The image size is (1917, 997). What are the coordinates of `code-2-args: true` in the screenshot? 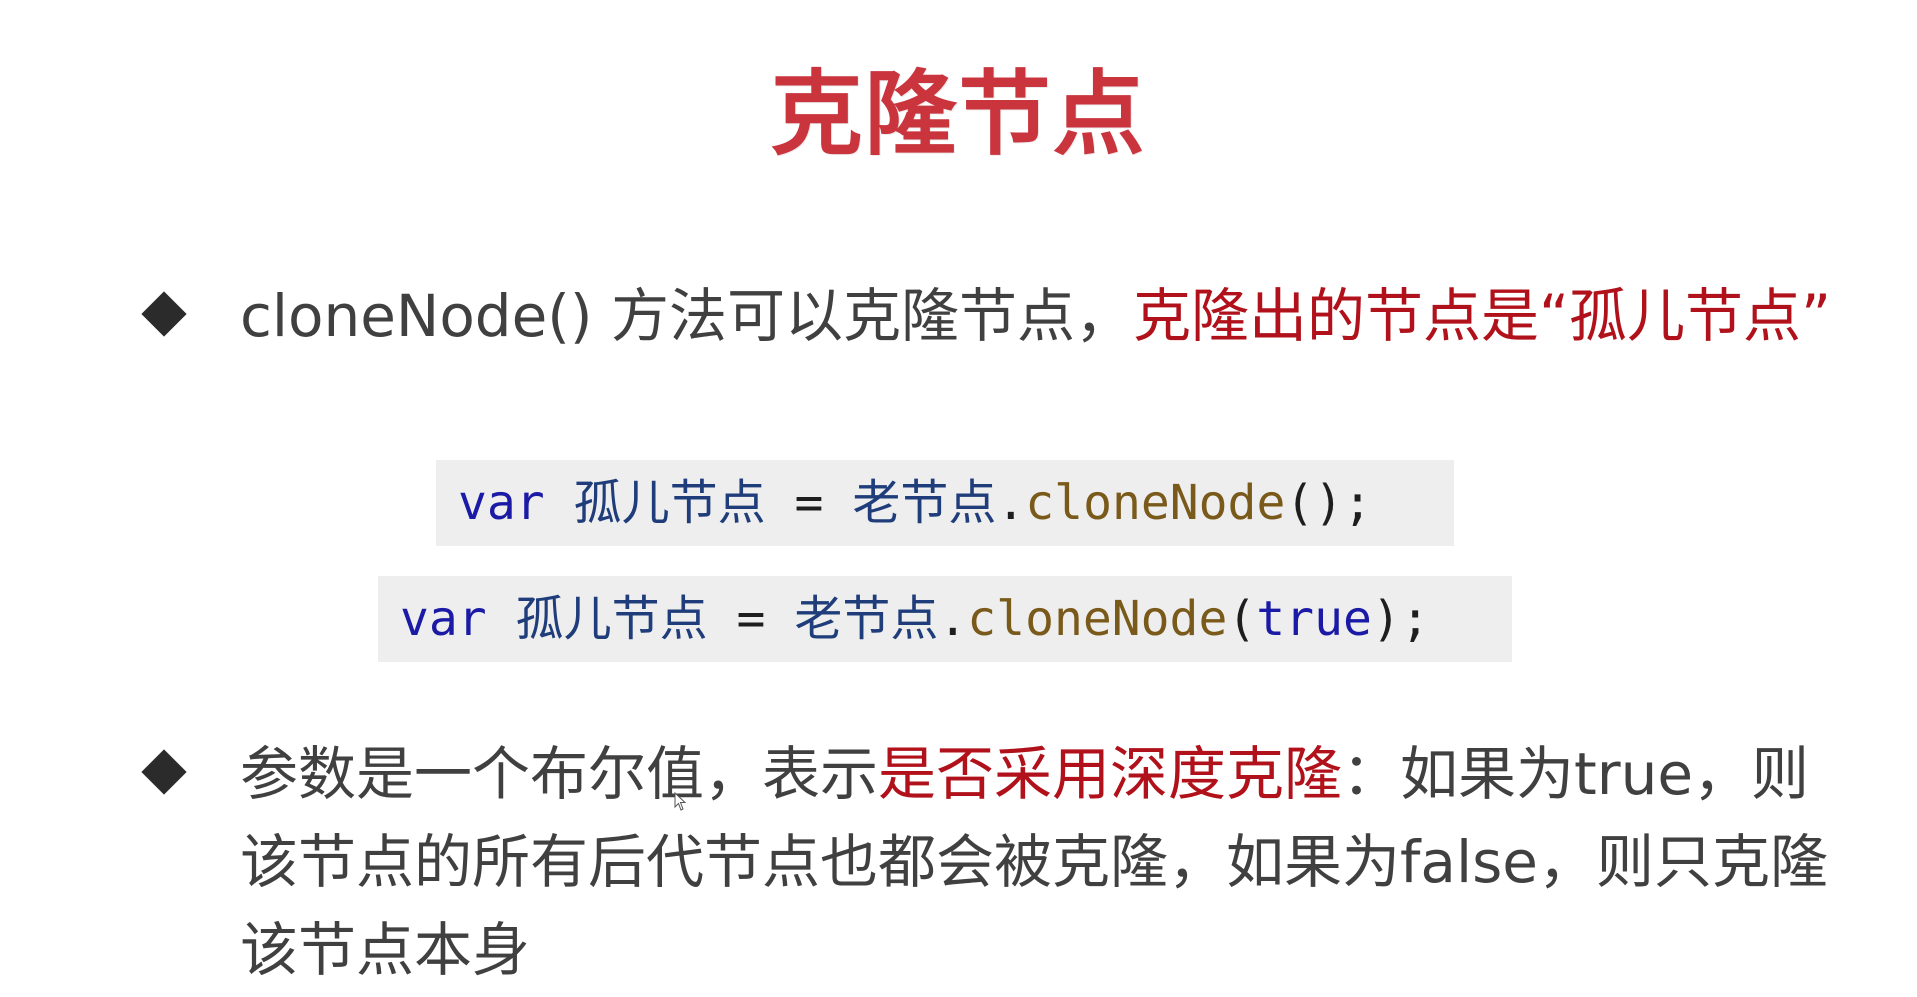 It's located at (1314, 619).